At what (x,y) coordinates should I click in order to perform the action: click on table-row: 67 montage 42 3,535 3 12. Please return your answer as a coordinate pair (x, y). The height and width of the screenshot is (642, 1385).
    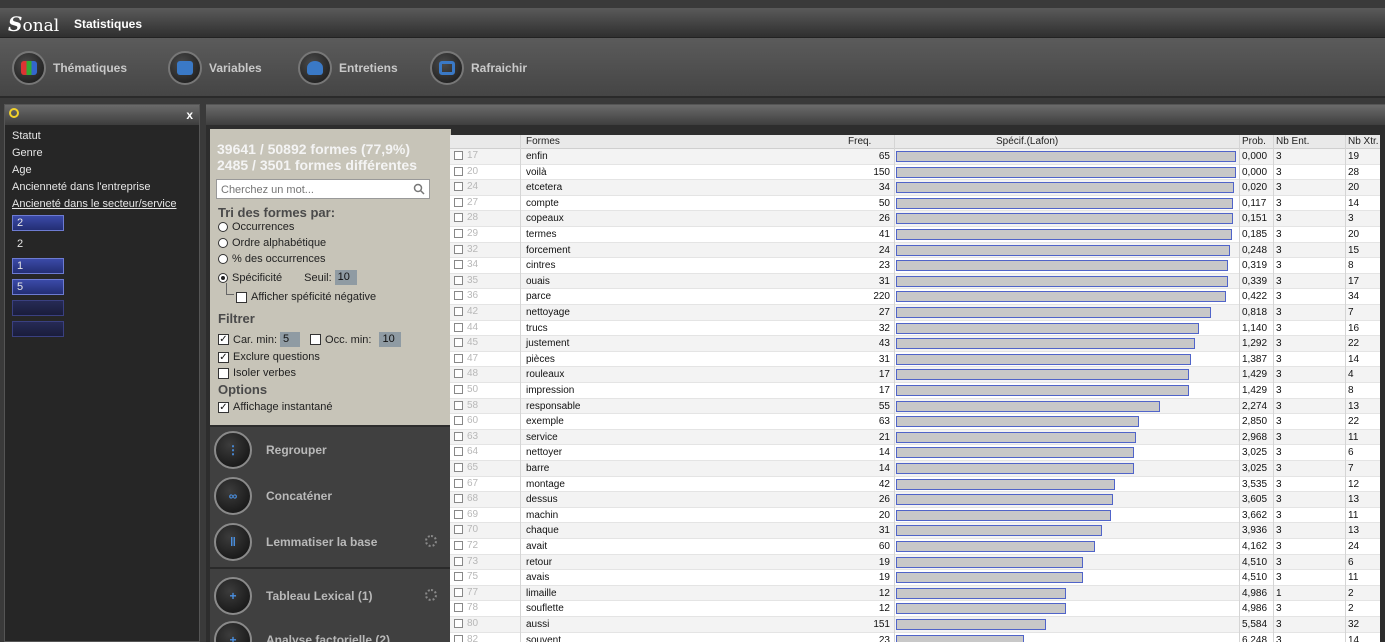
    Looking at the image, I should click on (915, 485).